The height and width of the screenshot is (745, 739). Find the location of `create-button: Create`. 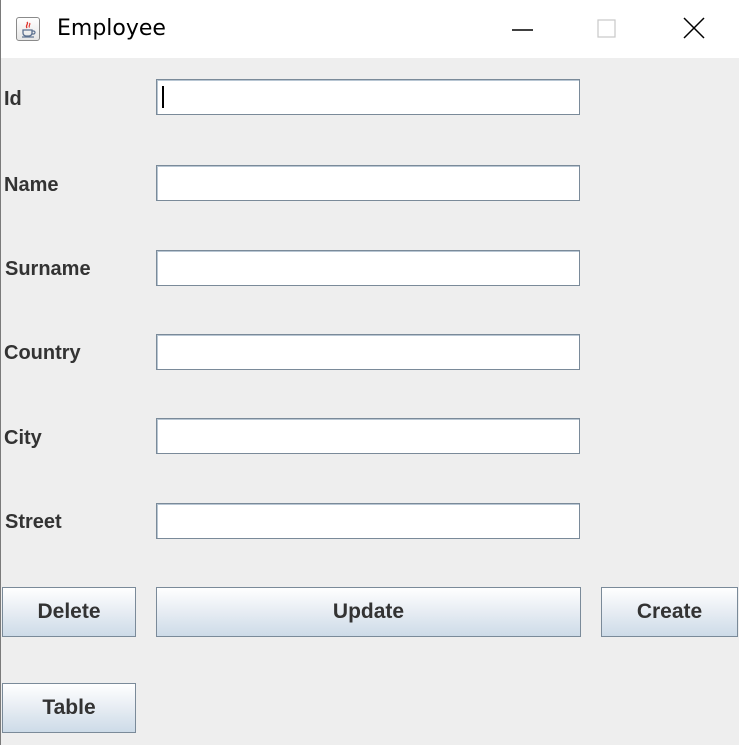

create-button: Create is located at coordinates (669, 612).